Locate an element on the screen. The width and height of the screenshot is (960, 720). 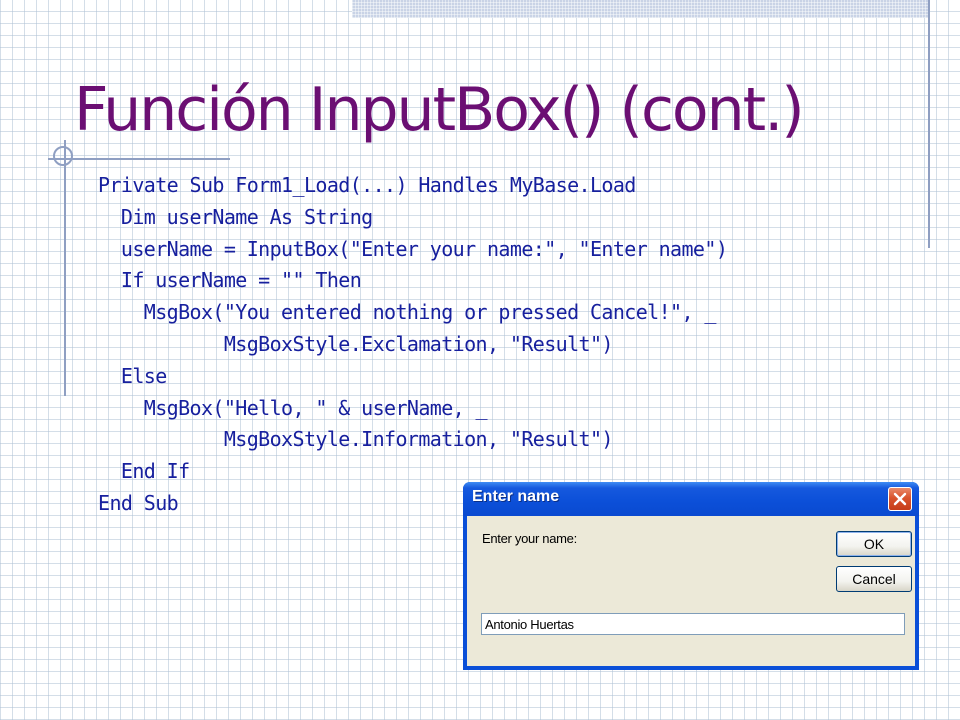
name-input is located at coordinates (693, 624).